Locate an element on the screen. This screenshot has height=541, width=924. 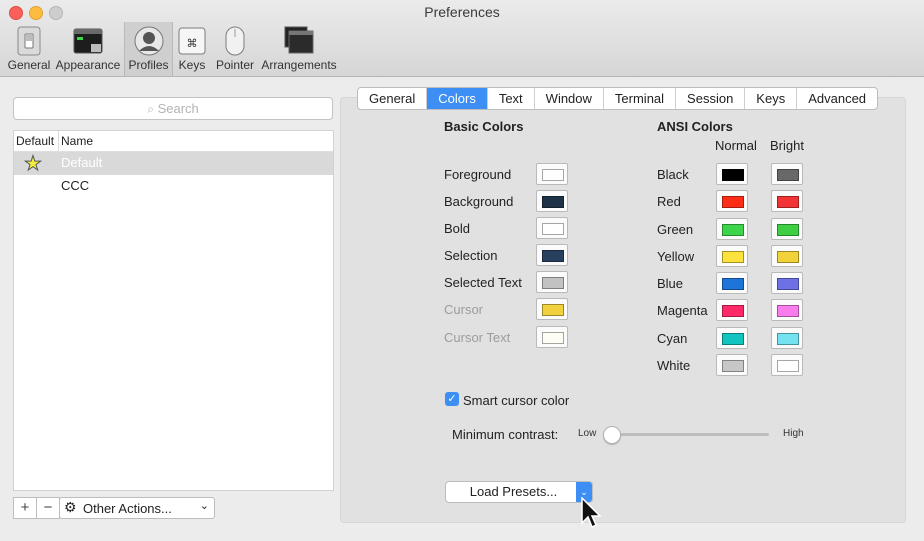
toolbar-pointer: Pointer is located at coordinates (235, 49).